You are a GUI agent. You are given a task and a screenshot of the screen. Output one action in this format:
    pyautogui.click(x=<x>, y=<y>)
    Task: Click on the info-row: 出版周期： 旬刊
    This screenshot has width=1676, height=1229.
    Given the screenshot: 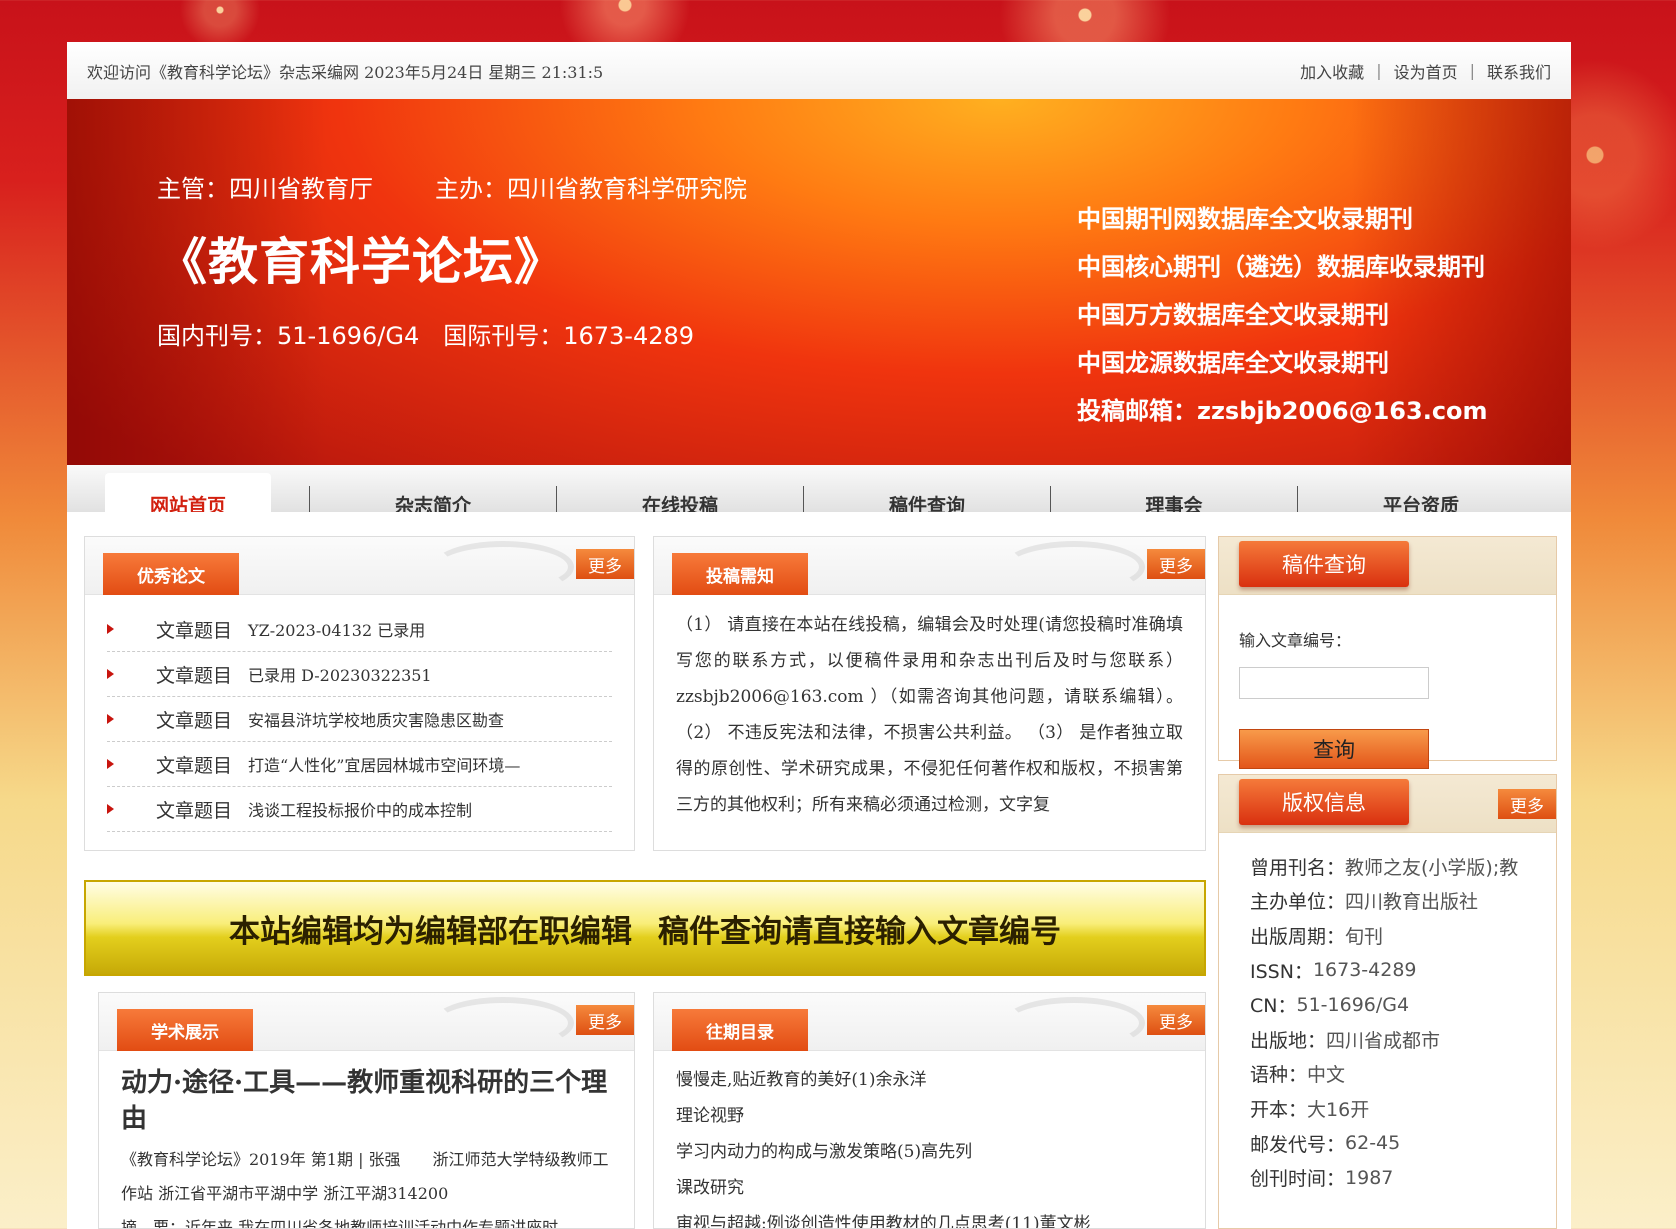 What is the action you would take?
    pyautogui.click(x=1403, y=935)
    